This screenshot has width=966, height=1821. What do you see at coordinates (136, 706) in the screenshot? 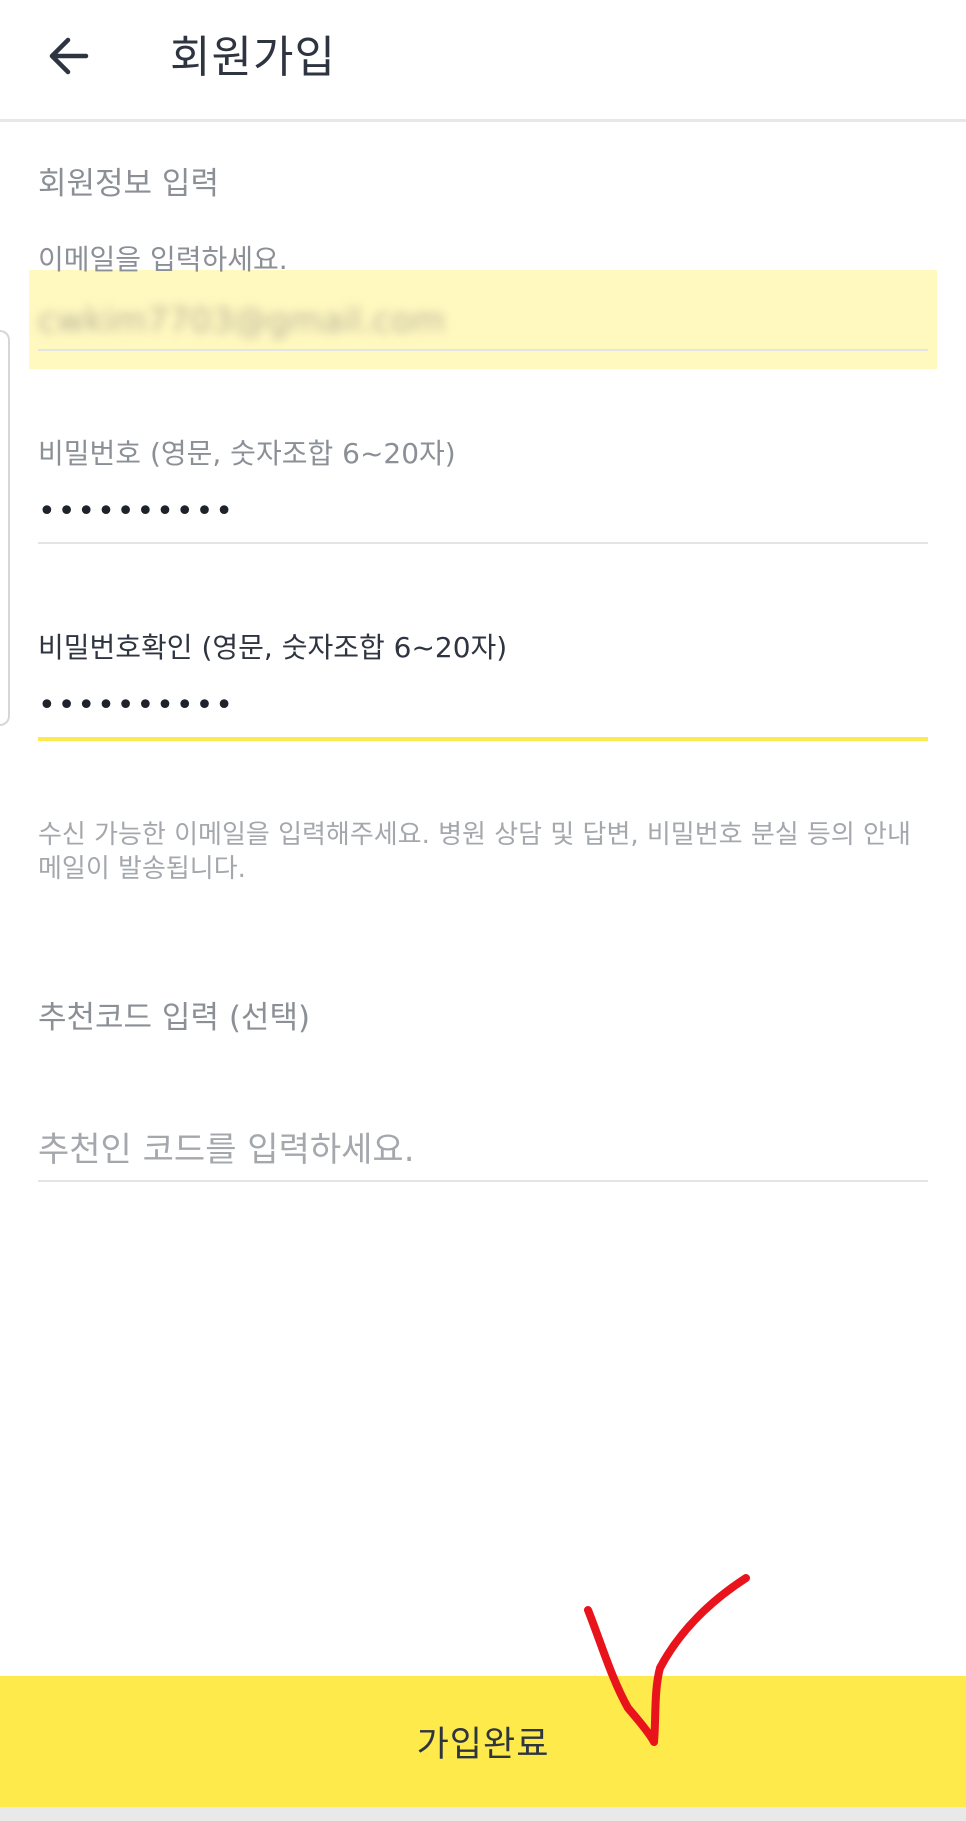
I see `password-confirm-field: ••••••••••` at bounding box center [136, 706].